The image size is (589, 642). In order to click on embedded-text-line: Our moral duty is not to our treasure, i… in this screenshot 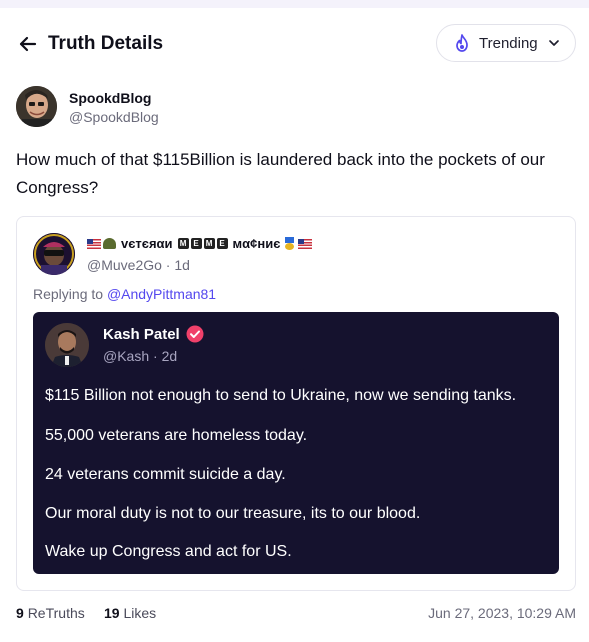, I will do `click(233, 513)`.